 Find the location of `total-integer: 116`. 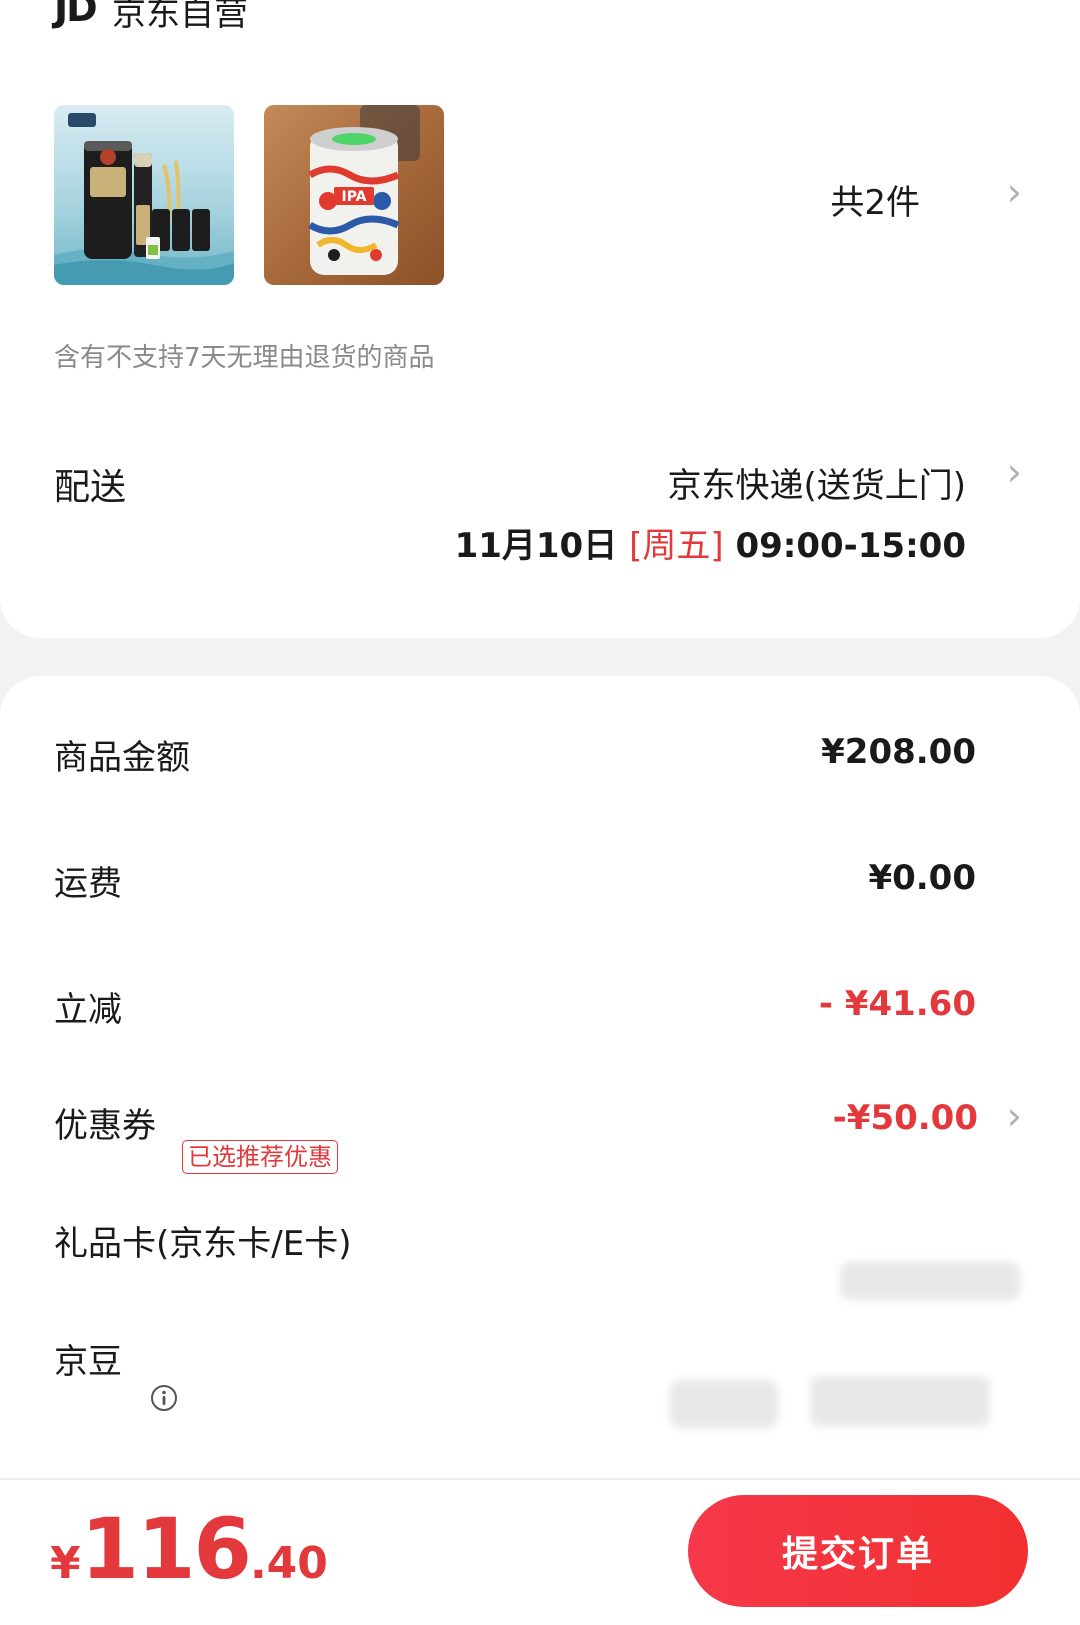

total-integer: 116 is located at coordinates (166, 1549).